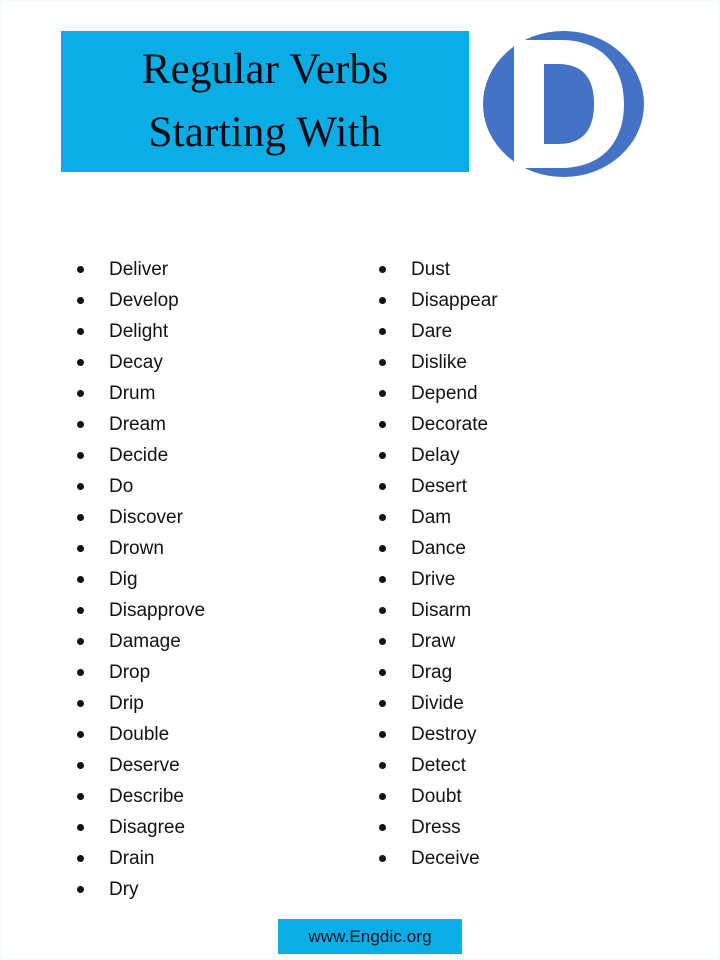  Describe the element at coordinates (132, 393) in the screenshot. I see `verb-word: Drum` at that location.